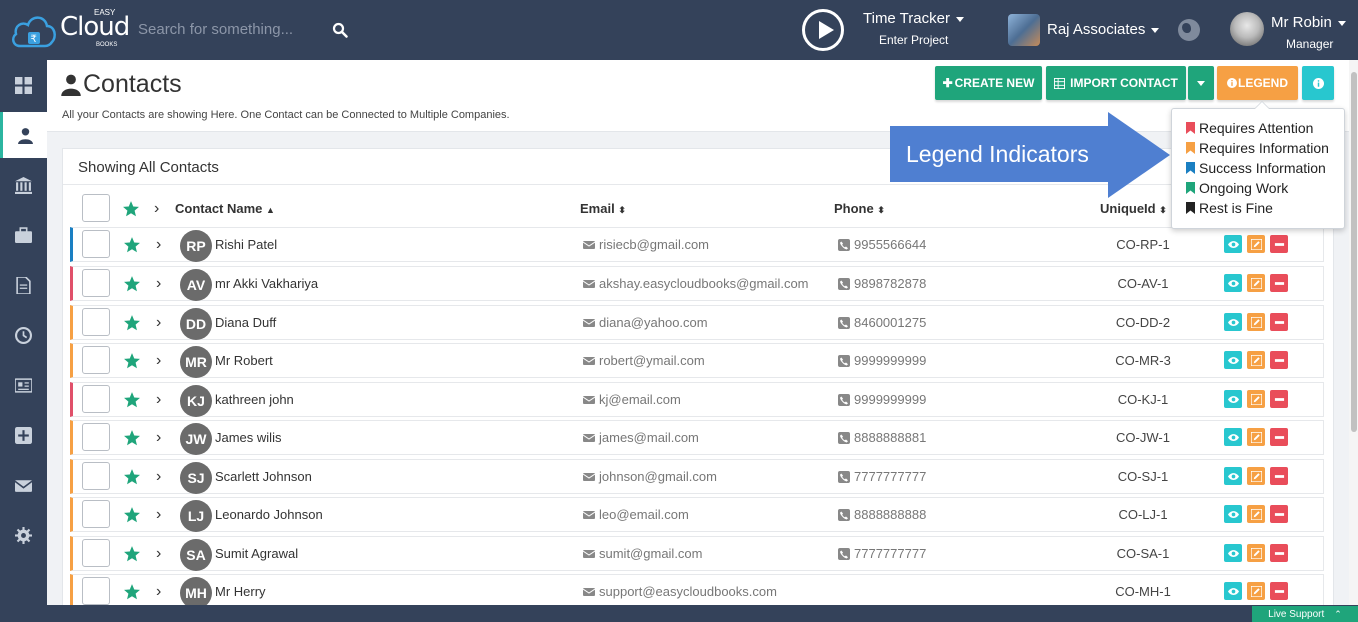  I want to click on import-options-dropdown, so click(1201, 83).